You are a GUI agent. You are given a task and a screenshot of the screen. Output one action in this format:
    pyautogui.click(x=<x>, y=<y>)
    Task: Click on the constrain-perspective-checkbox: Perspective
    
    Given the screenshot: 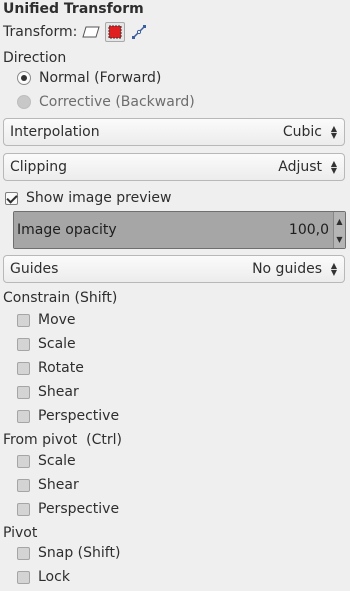 What is the action you would take?
    pyautogui.click(x=68, y=416)
    